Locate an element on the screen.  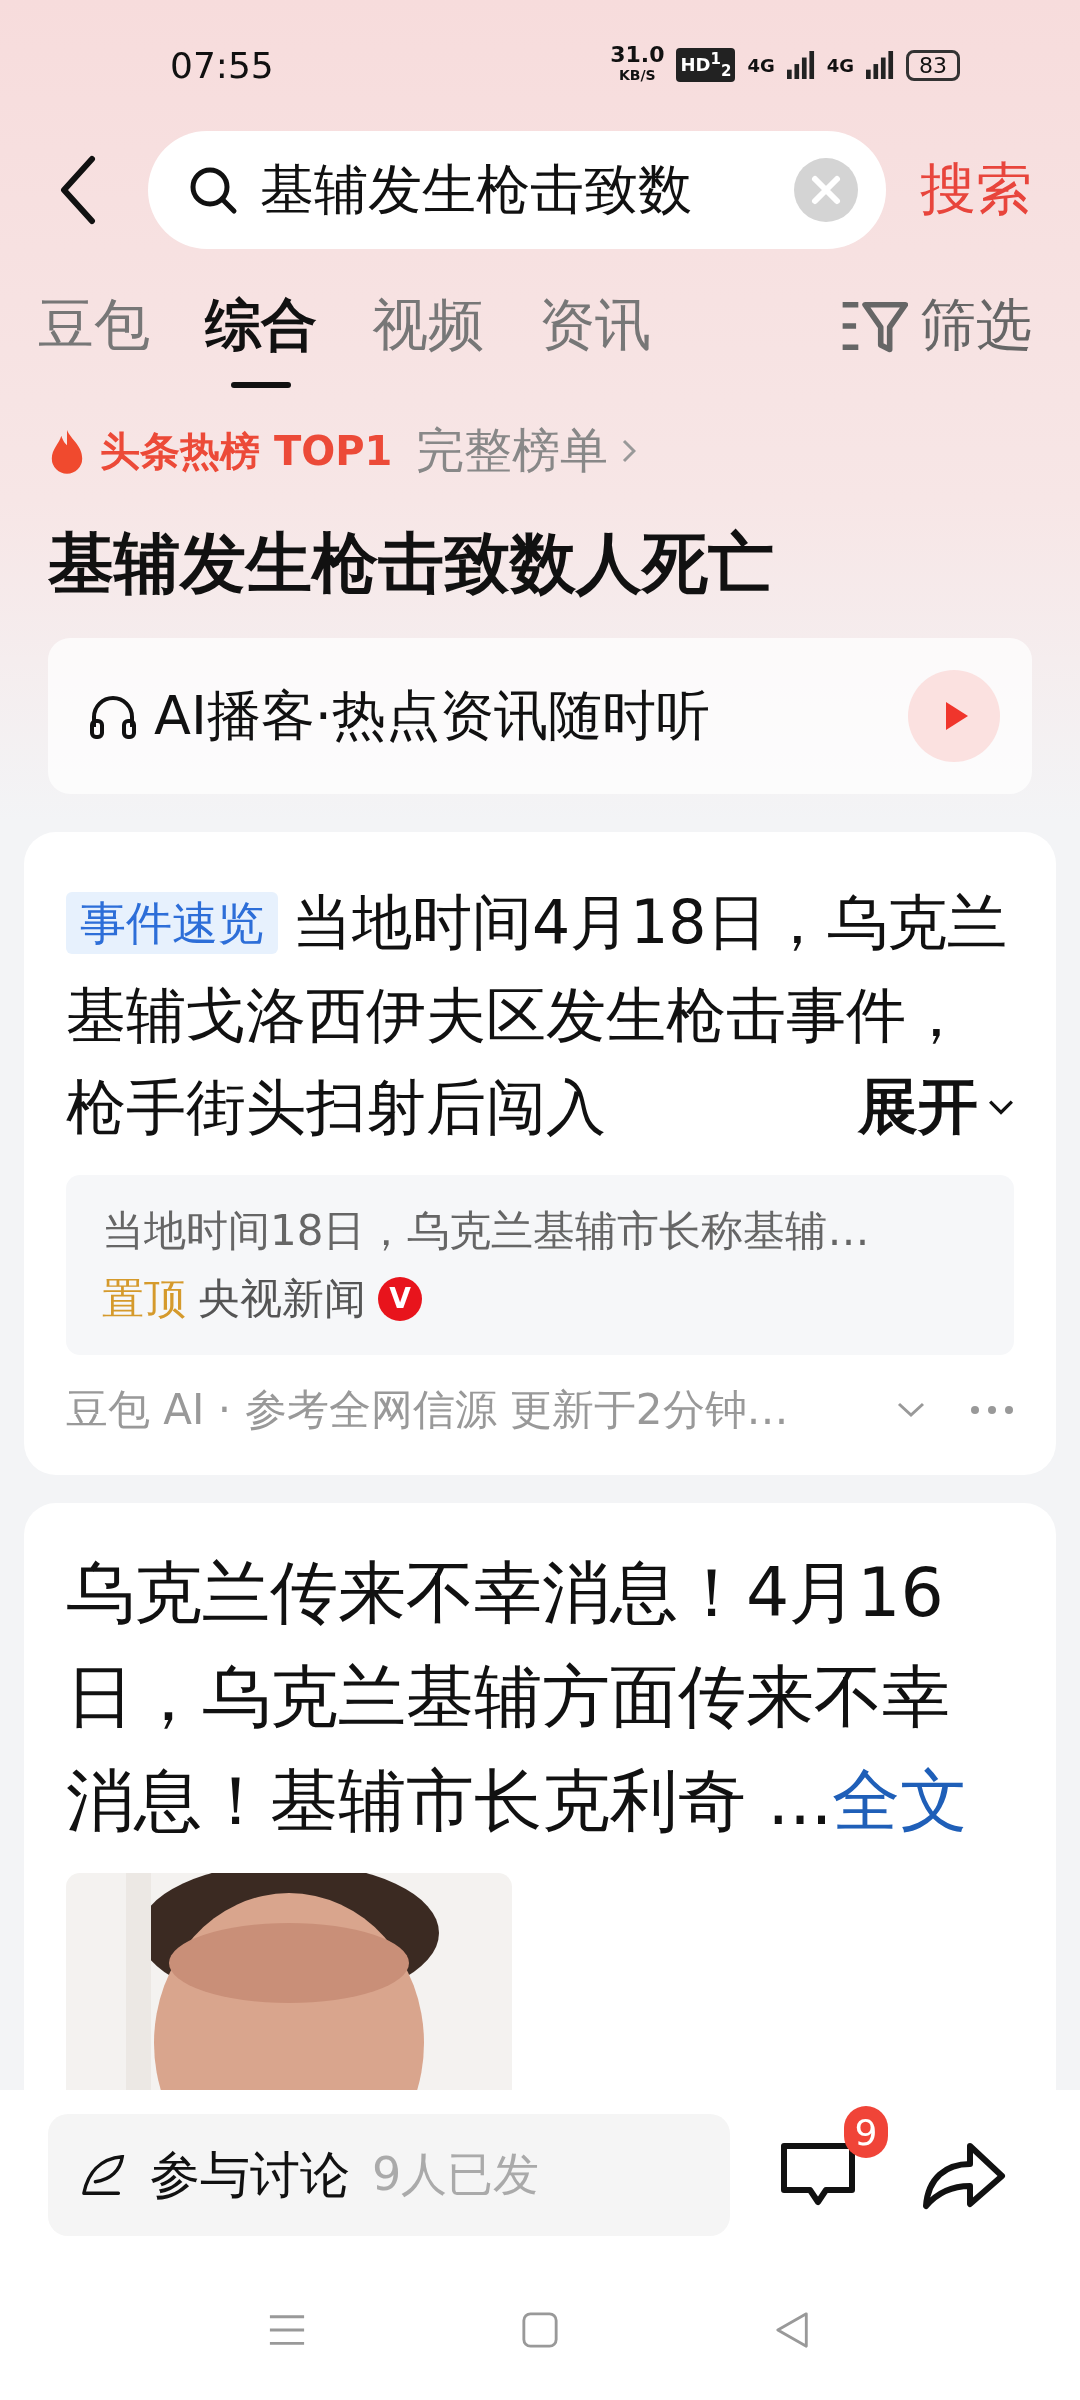
more-icon is located at coordinates (992, 1410).